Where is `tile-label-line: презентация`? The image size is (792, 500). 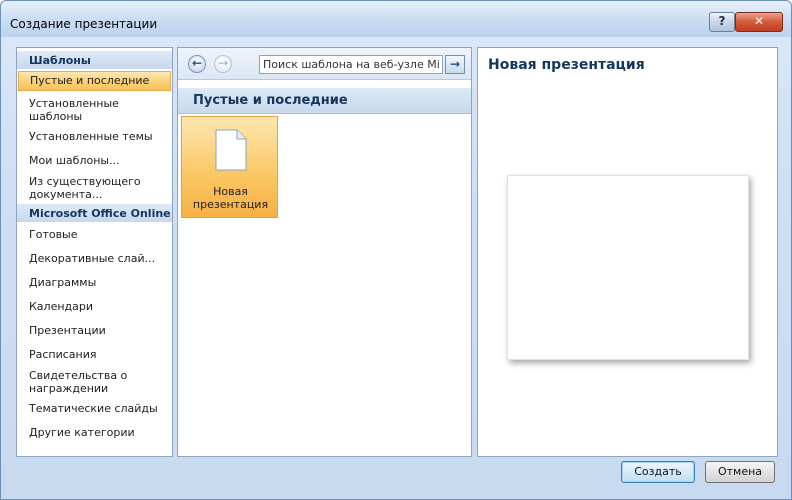
tile-label-line: презентация is located at coordinates (230, 204).